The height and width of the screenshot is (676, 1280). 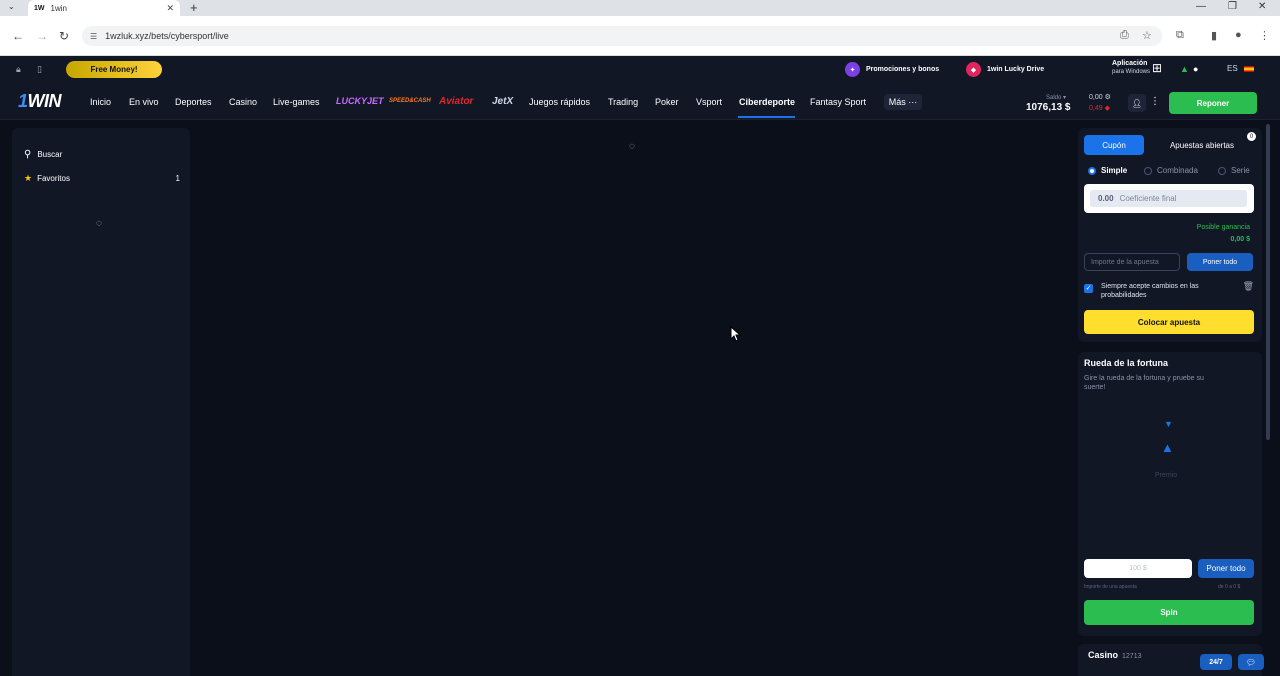 I want to click on tab-coupon: Cupón, so click(x=1114, y=145).